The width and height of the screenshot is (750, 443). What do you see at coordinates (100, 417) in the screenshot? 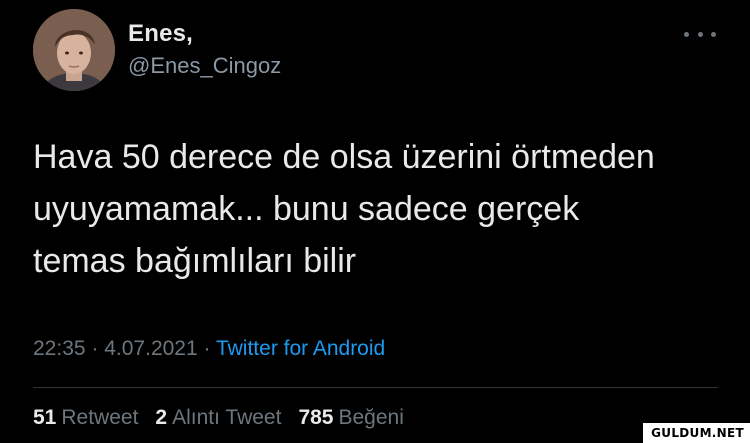
I see `retweet-label: Retweet` at bounding box center [100, 417].